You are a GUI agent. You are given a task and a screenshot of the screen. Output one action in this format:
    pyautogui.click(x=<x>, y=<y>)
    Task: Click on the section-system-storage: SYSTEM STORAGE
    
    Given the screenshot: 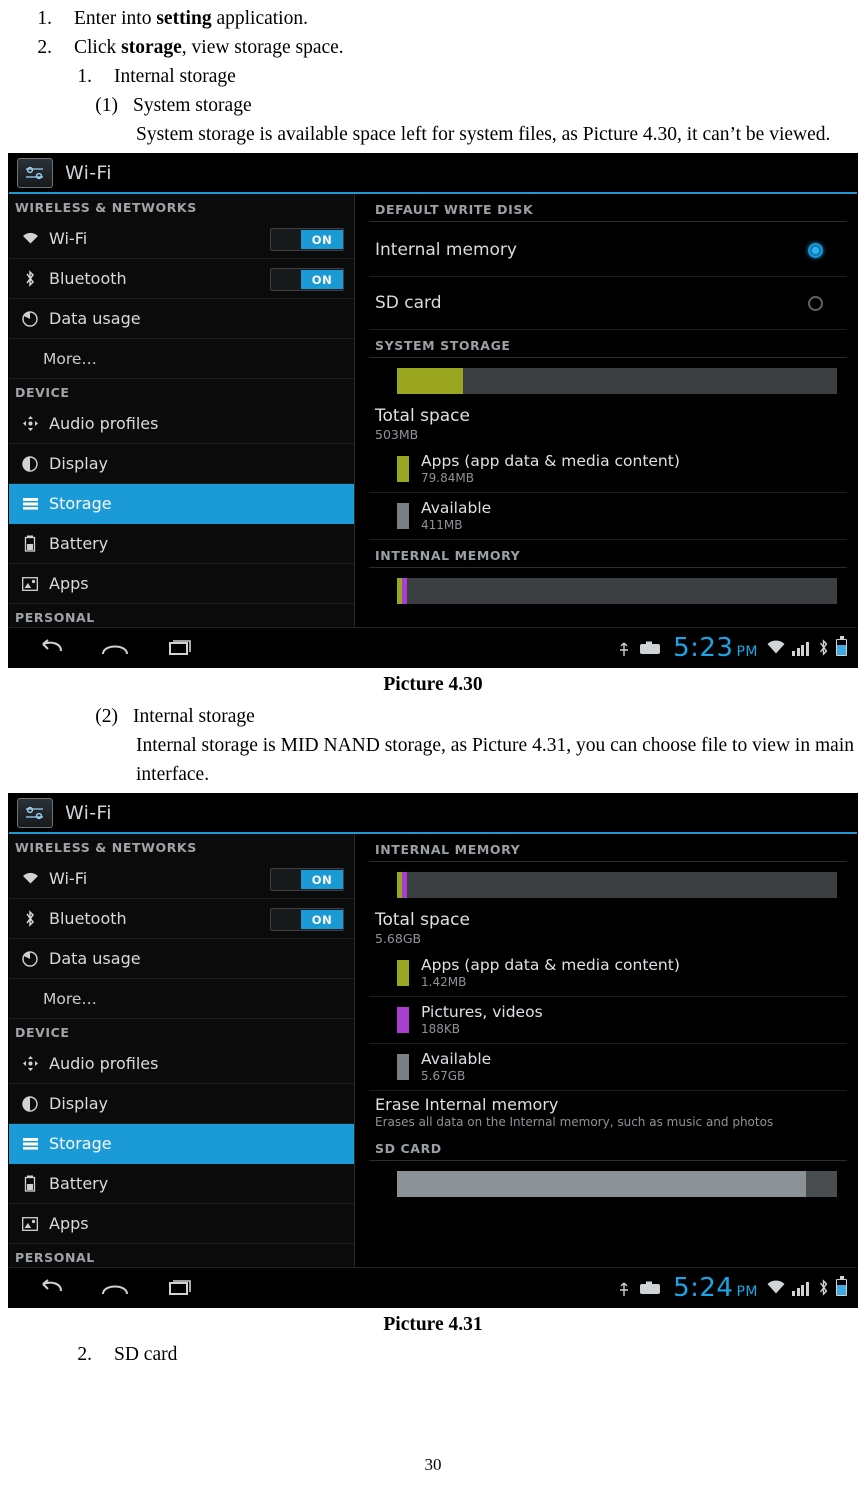 What is the action you would take?
    pyautogui.click(x=608, y=344)
    